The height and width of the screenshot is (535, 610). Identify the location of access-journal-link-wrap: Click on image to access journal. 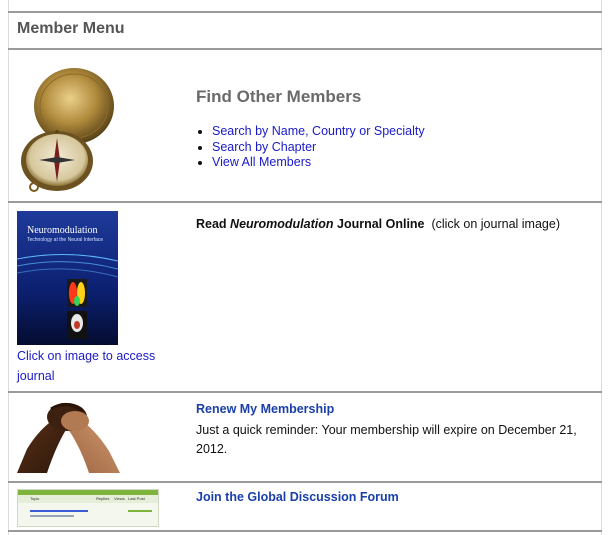
(97, 366).